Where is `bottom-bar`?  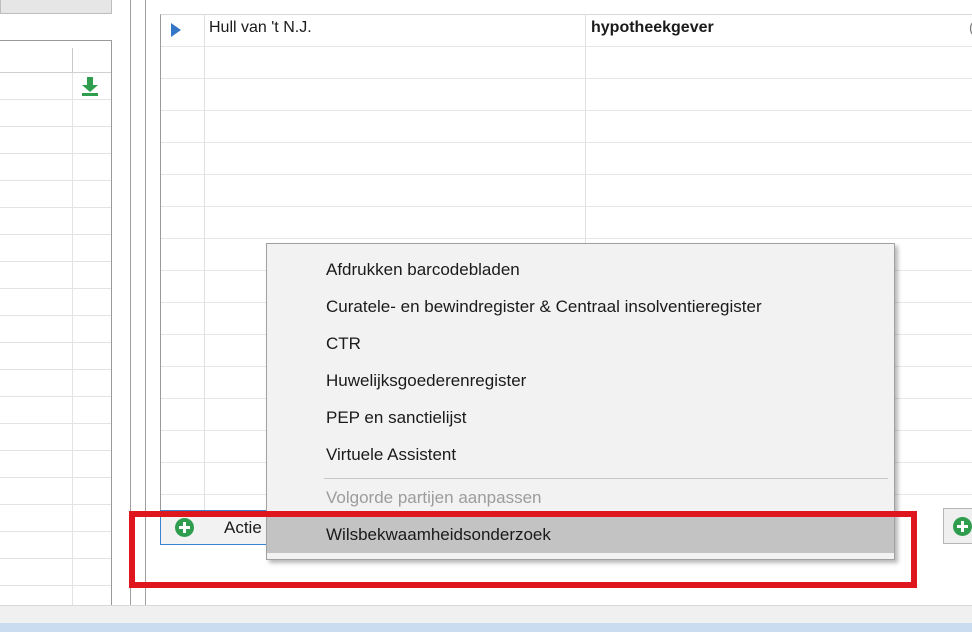
bottom-bar is located at coordinates (486, 627).